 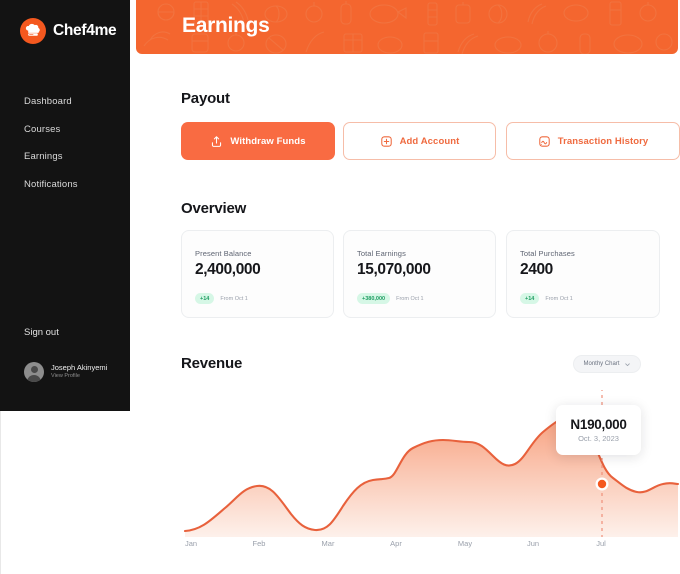 What do you see at coordinates (191, 543) in the screenshot?
I see `x-axis-tick: Jan` at bounding box center [191, 543].